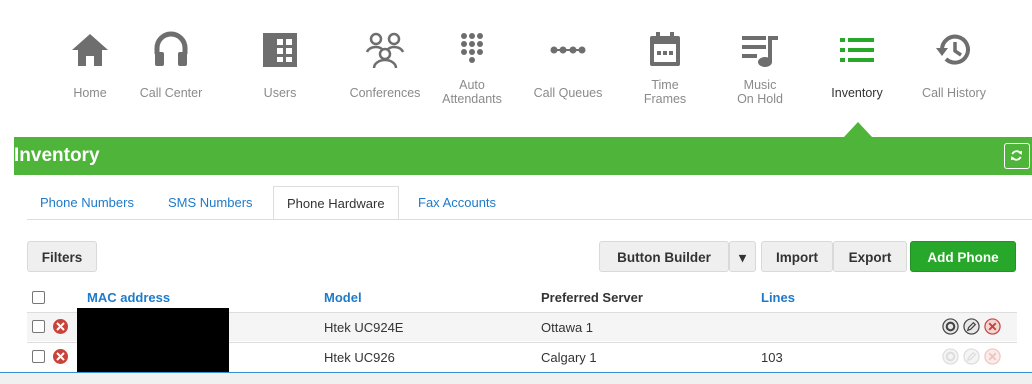 This screenshot has height=384, width=1032. I want to click on tab-sms-numbers: SMS Numbers, so click(210, 202).